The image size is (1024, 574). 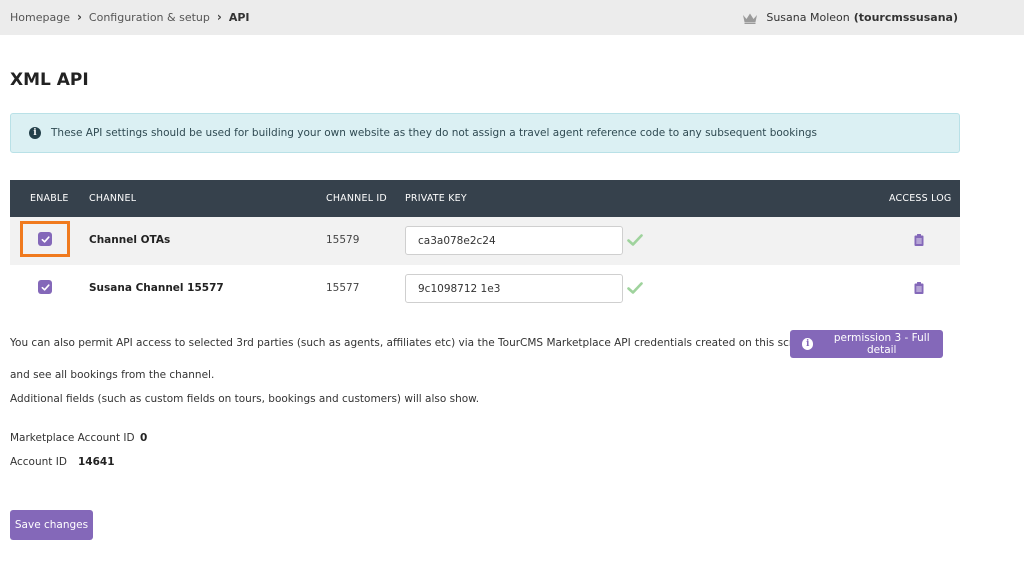 What do you see at coordinates (808, 17) in the screenshot?
I see `user-name: Susana Moleon` at bounding box center [808, 17].